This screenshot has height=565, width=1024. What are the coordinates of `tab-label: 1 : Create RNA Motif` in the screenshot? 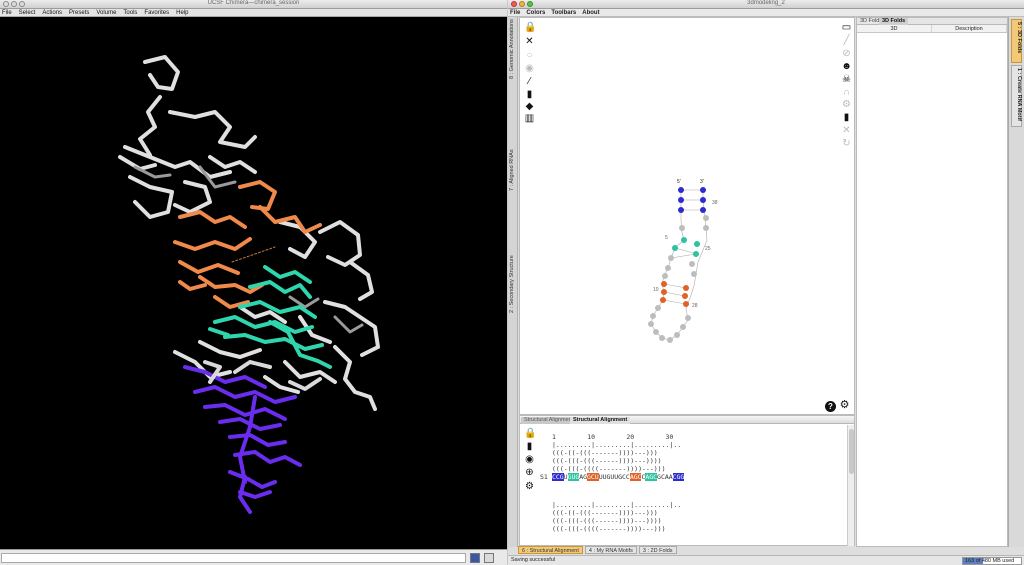 It's located at (1019, 94).